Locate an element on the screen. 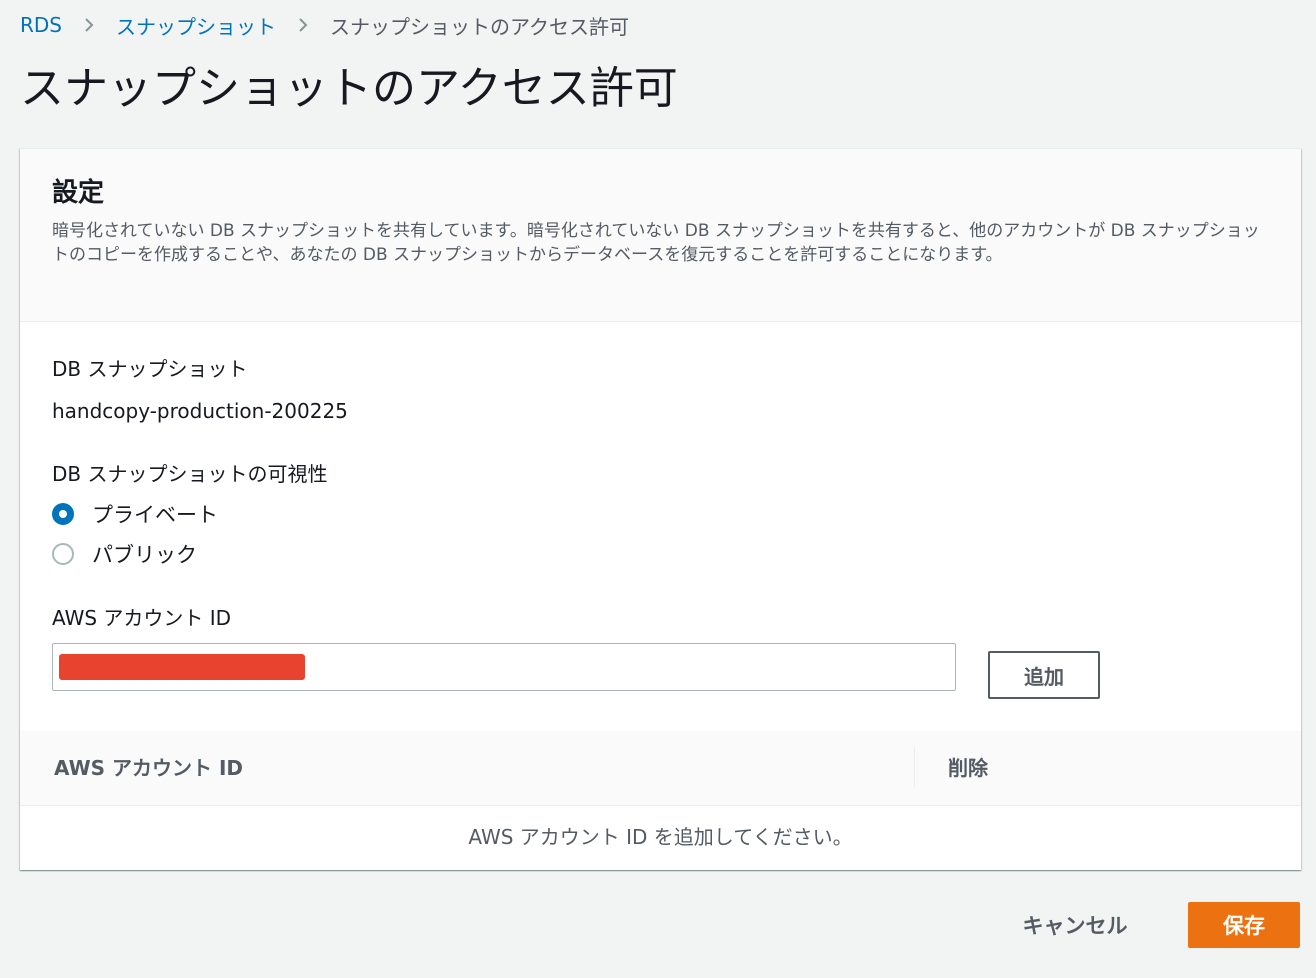 The width and height of the screenshot is (1316, 978). page-title: スナップショットのアクセス許可 is located at coordinates (349, 88).